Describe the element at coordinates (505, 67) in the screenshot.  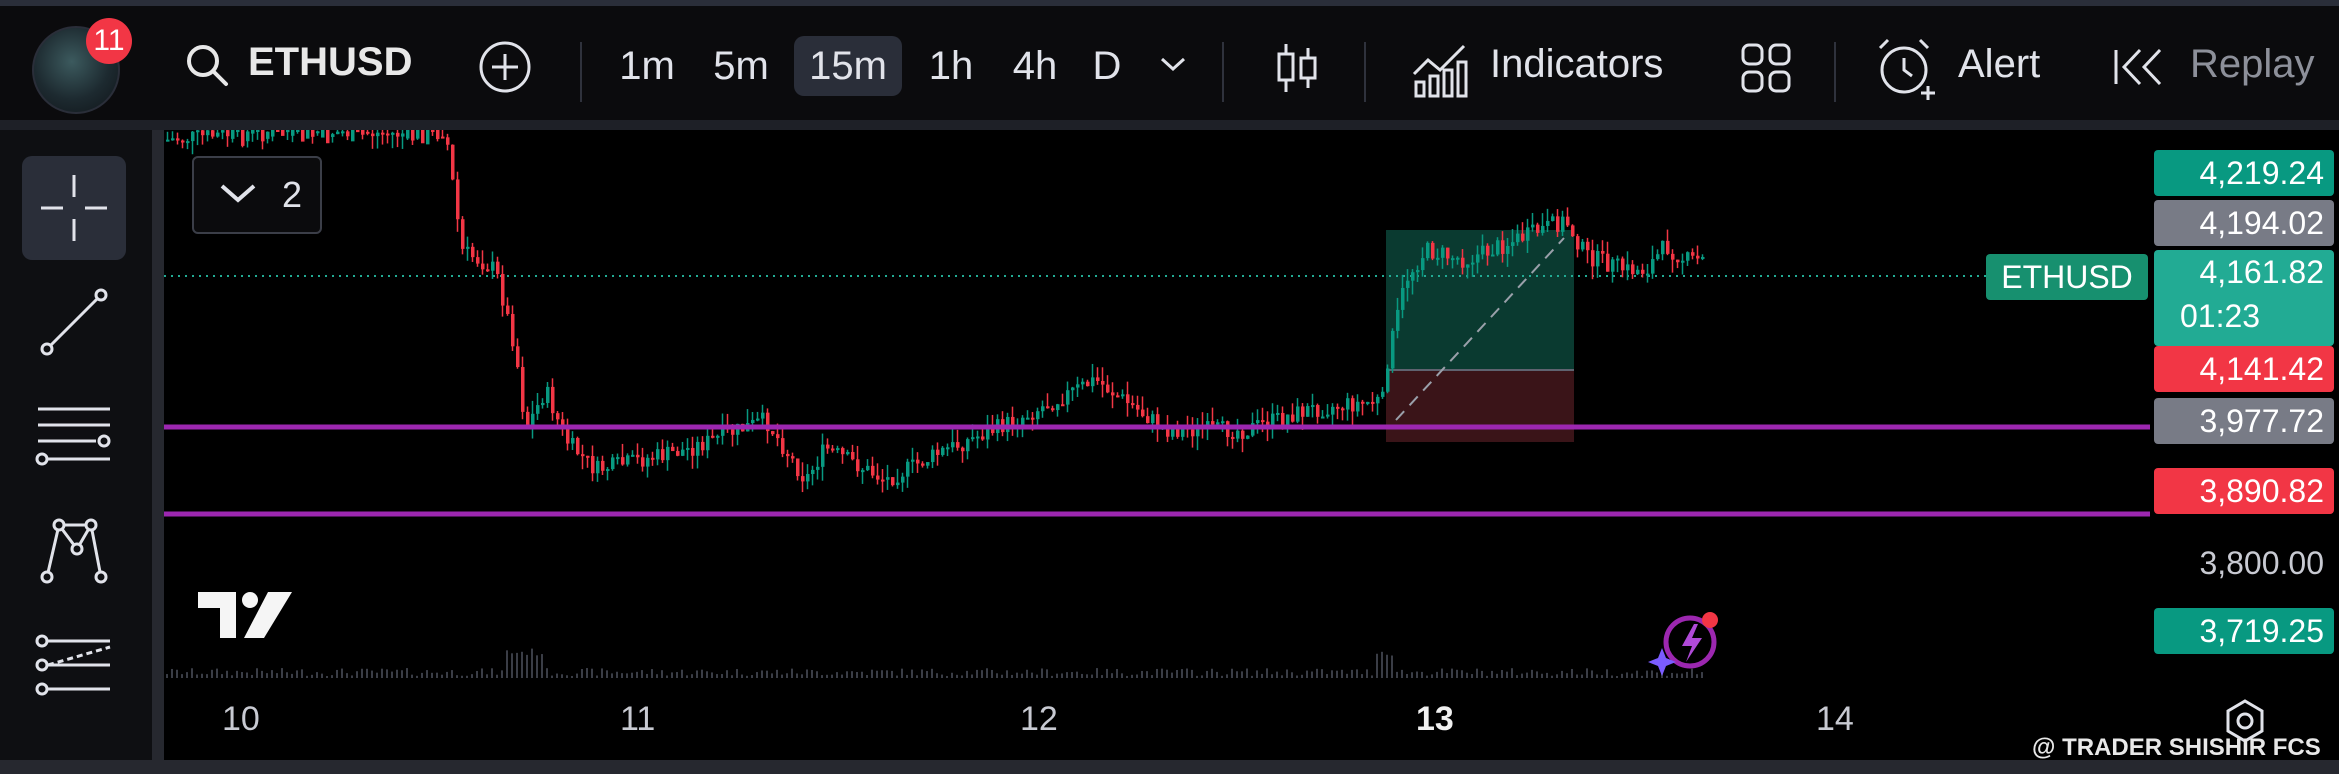
I see `compare-symbol-button` at that location.